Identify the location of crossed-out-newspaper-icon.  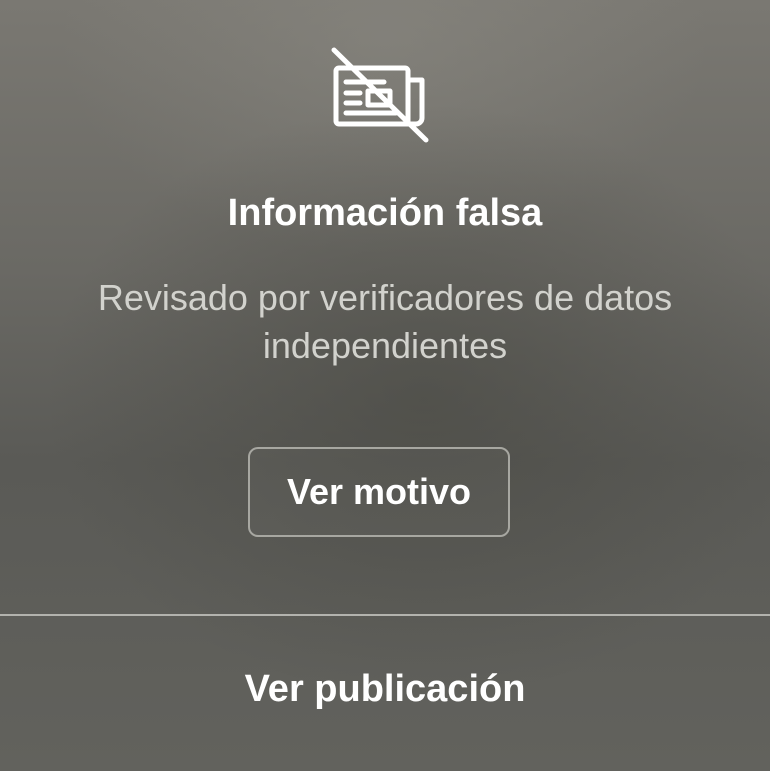
(380, 95).